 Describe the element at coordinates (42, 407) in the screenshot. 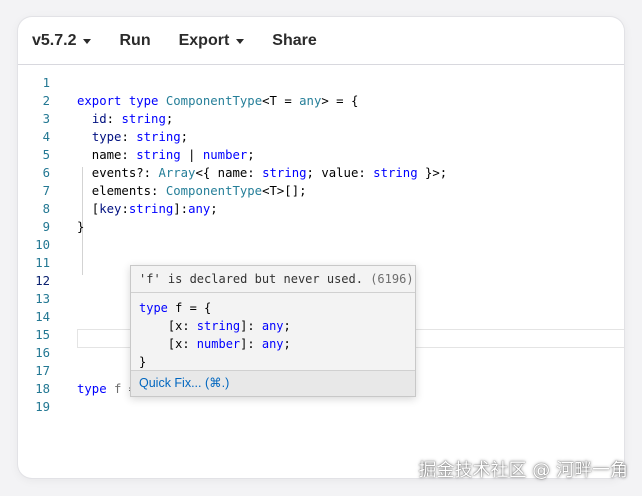

I see `line-number: 19` at that location.